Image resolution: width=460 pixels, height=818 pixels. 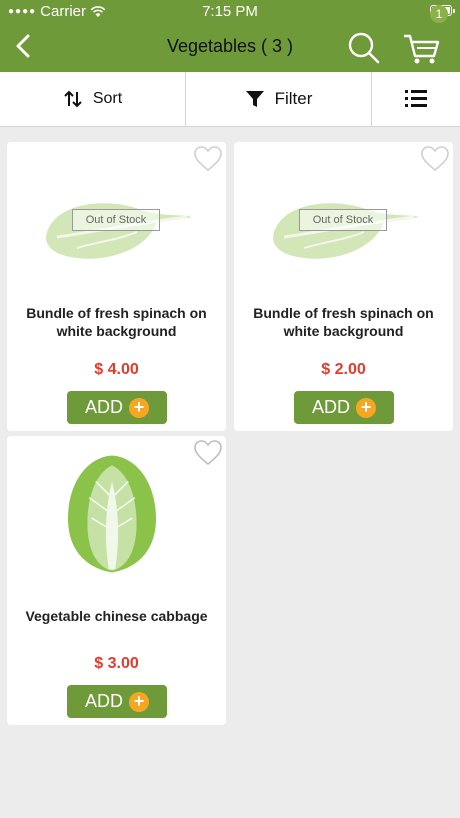 I want to click on sort-filter-toolbar: Sort Filter, so click(x=230, y=99).